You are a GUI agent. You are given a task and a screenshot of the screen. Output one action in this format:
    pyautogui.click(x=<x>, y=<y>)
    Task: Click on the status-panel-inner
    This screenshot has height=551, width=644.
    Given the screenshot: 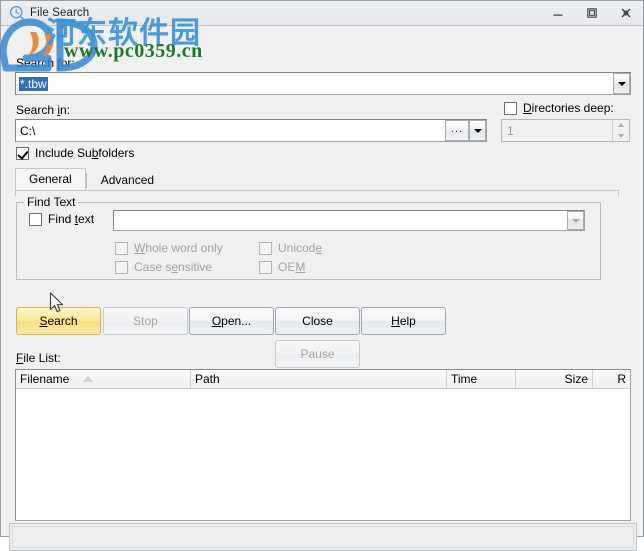 What is the action you would take?
    pyautogui.click(x=323, y=537)
    